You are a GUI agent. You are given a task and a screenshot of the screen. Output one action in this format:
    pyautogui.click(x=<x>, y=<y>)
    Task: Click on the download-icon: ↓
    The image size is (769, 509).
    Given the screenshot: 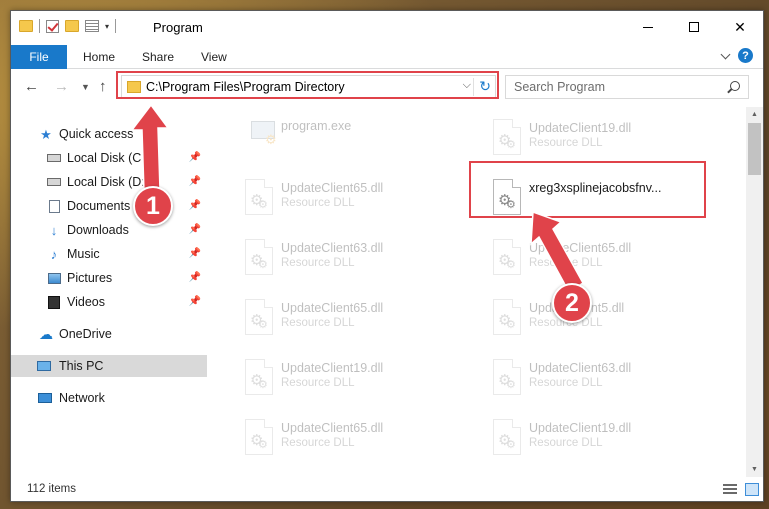 What is the action you would take?
    pyautogui.click(x=54, y=230)
    